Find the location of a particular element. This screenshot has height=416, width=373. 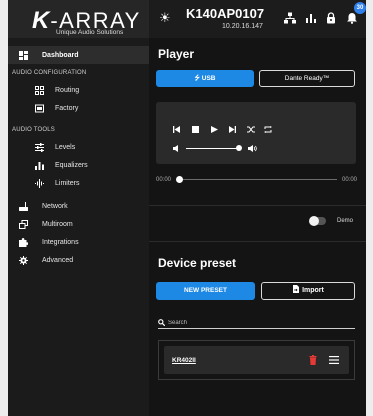

notification-badge: 30 is located at coordinates (360, 8).